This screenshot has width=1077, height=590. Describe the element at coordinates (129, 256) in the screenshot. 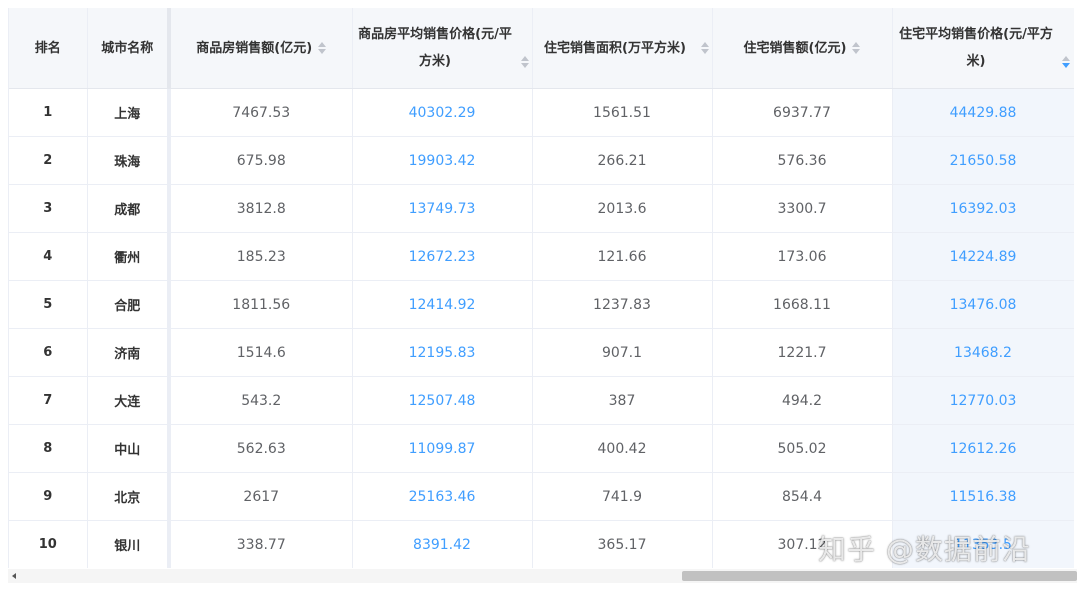

I see `cell-city: 衢州` at that location.